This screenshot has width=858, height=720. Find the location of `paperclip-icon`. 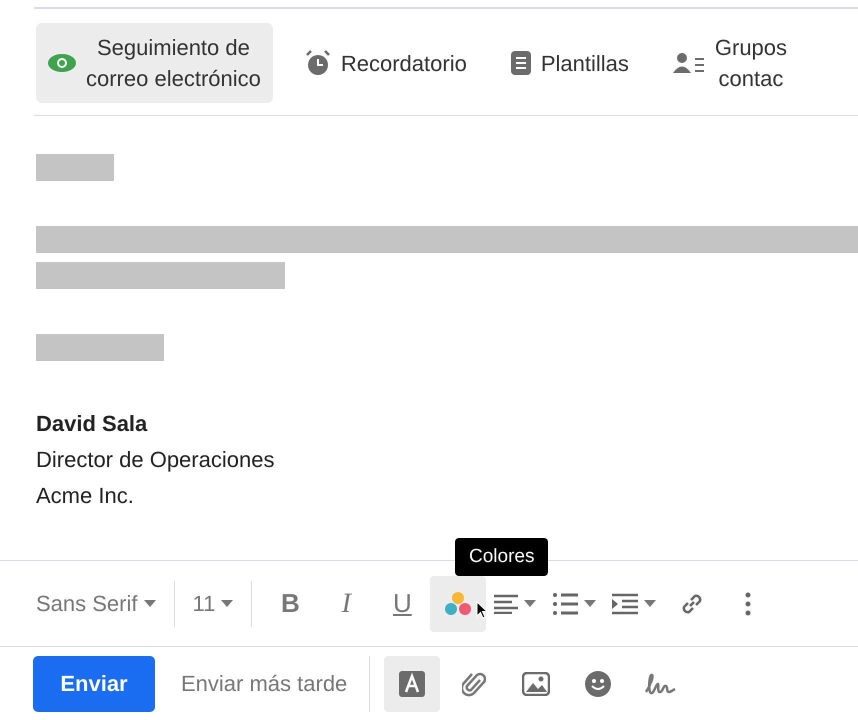

paperclip-icon is located at coordinates (474, 684).